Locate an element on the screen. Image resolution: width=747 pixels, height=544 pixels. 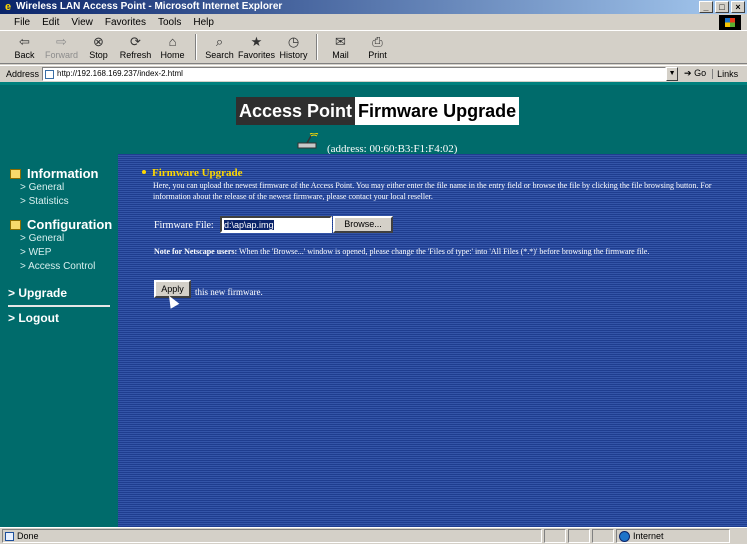
mail-icon: ✉ is located at coordinates (340, 41).